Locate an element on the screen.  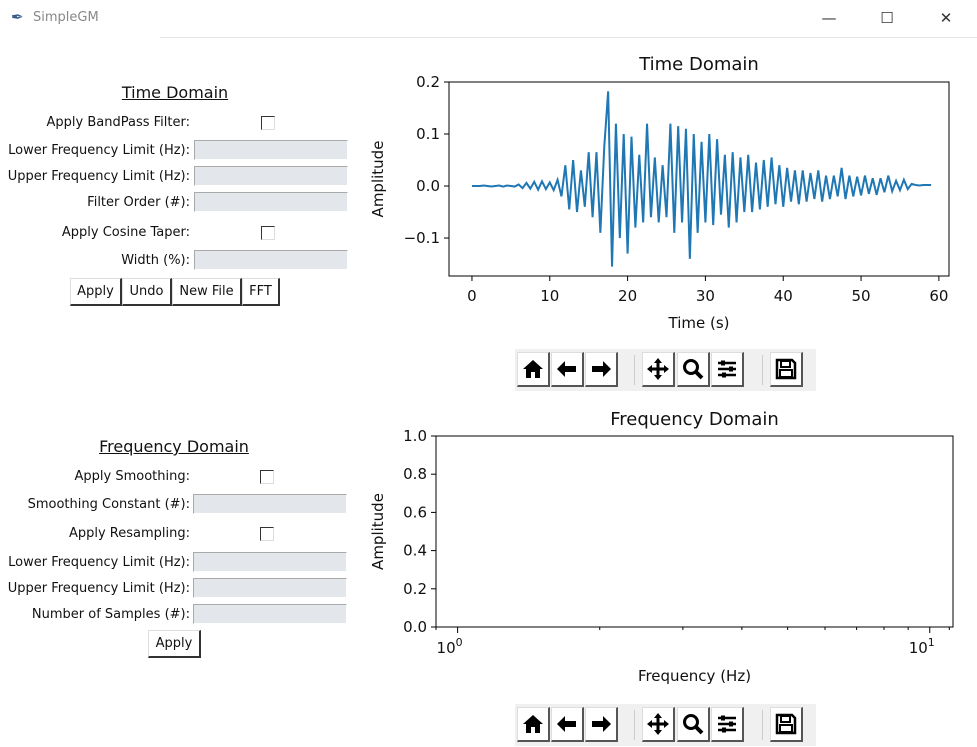
chart-title: Frequency Domain is located at coordinates (694, 419).